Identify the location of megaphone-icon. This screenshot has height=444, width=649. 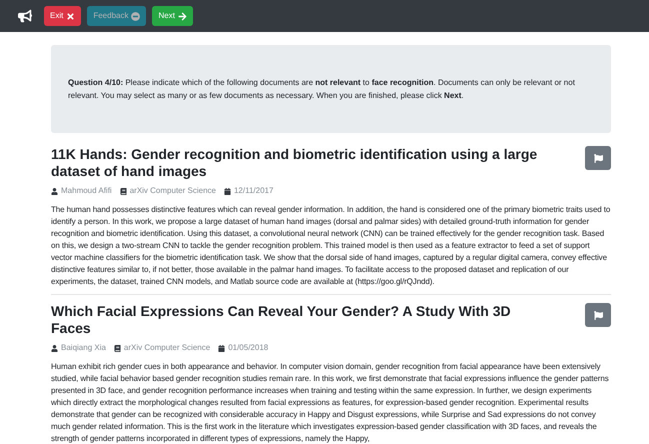
(25, 16).